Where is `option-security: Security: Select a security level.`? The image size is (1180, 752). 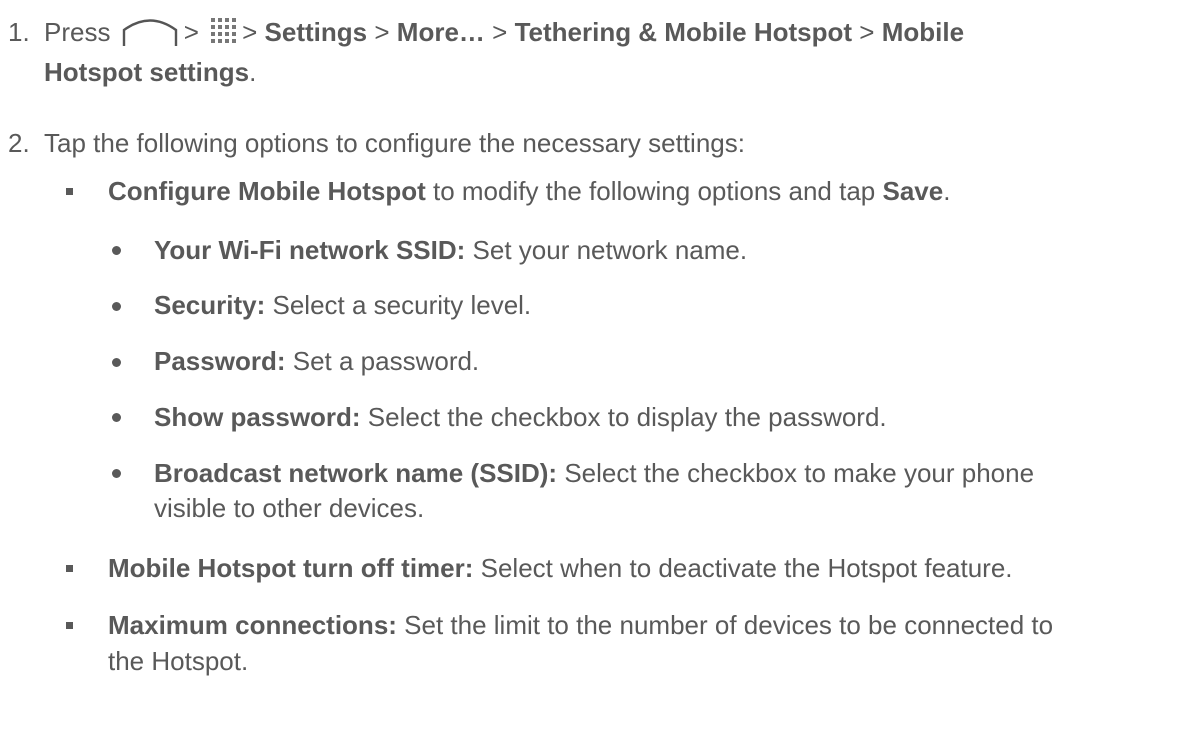
option-security: Security: Select a security level. is located at coordinates (342, 305).